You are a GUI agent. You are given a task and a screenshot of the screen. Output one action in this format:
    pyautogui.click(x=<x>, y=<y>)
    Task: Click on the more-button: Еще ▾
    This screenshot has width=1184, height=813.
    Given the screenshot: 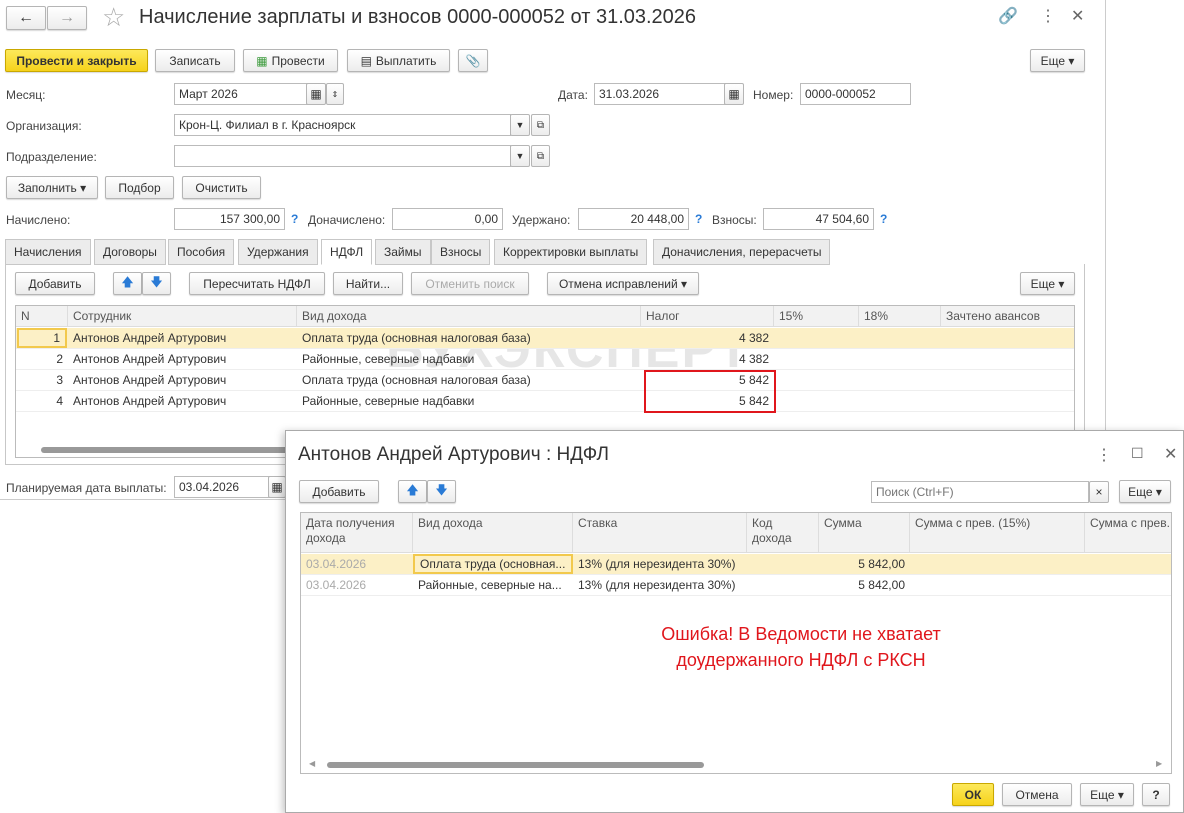 What is the action you would take?
    pyautogui.click(x=1057, y=60)
    